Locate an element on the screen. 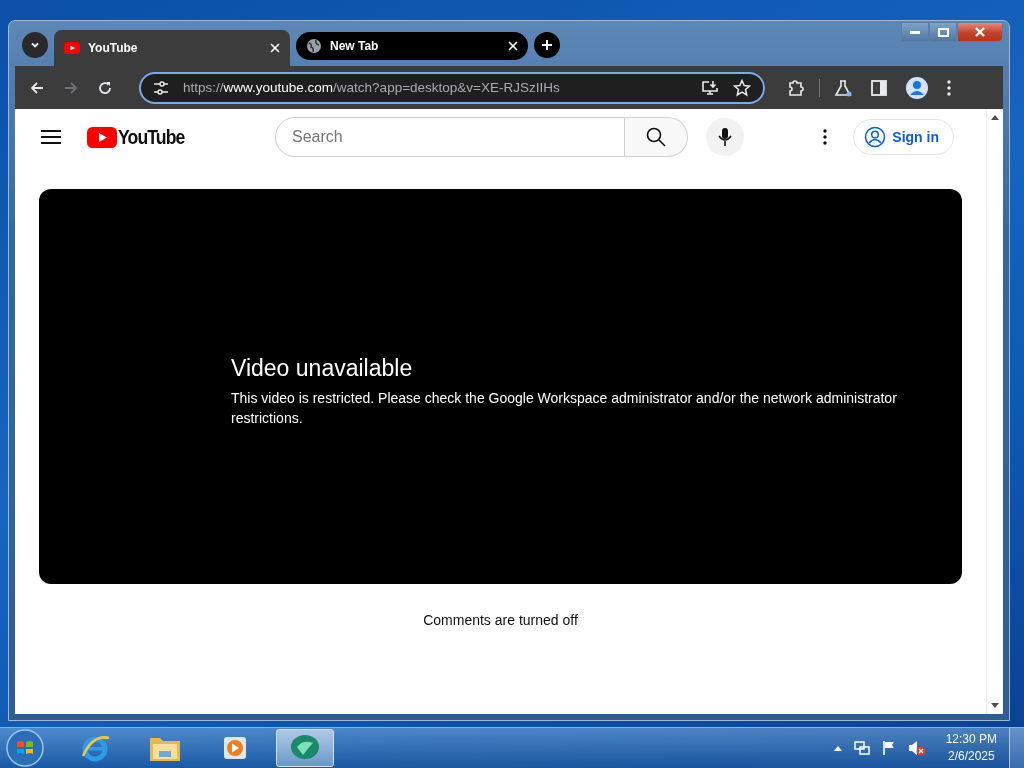 This screenshot has height=768, width=1024. network-icon is located at coordinates (861, 748).